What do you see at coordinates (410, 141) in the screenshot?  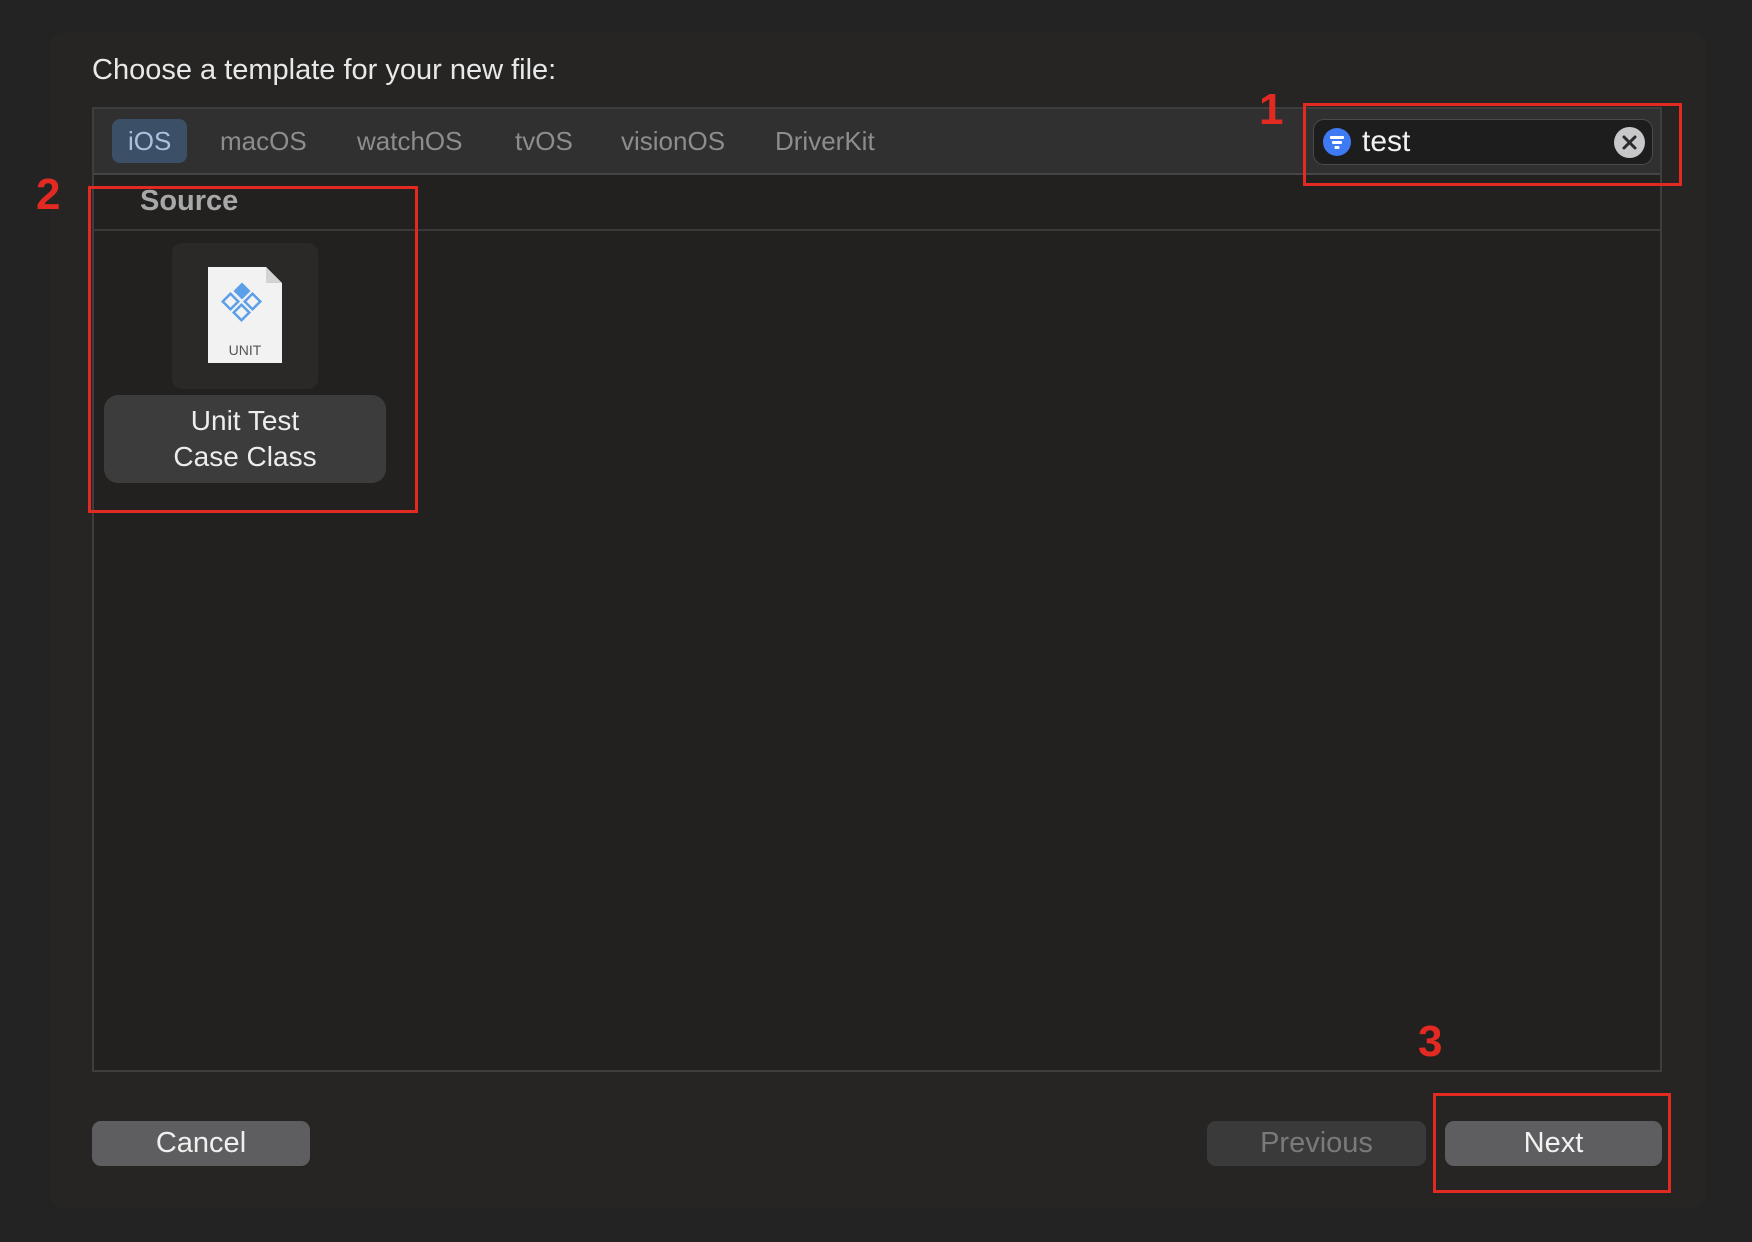 I see `tab-watchos: watchOS` at bounding box center [410, 141].